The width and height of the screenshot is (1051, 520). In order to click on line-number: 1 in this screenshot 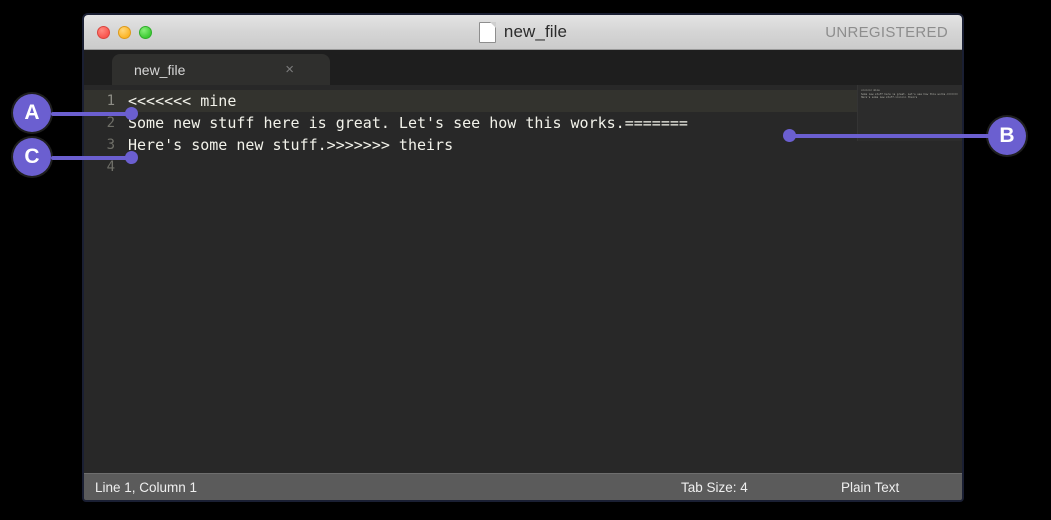, I will do `click(104, 101)`.